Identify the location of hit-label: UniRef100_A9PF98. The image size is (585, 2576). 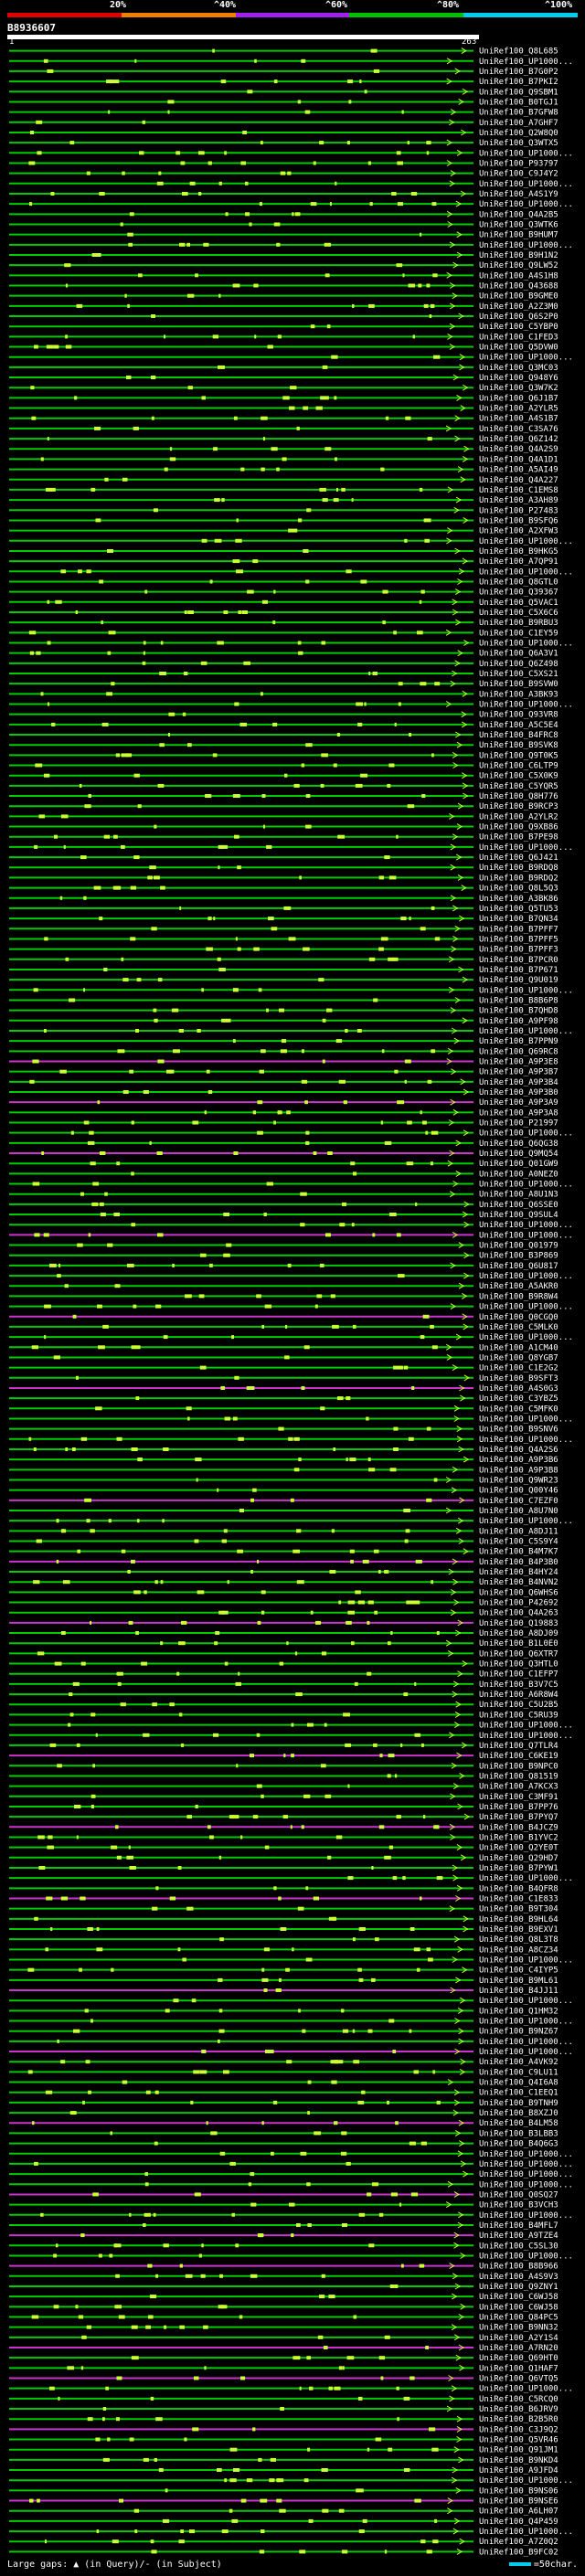
(518, 1021).